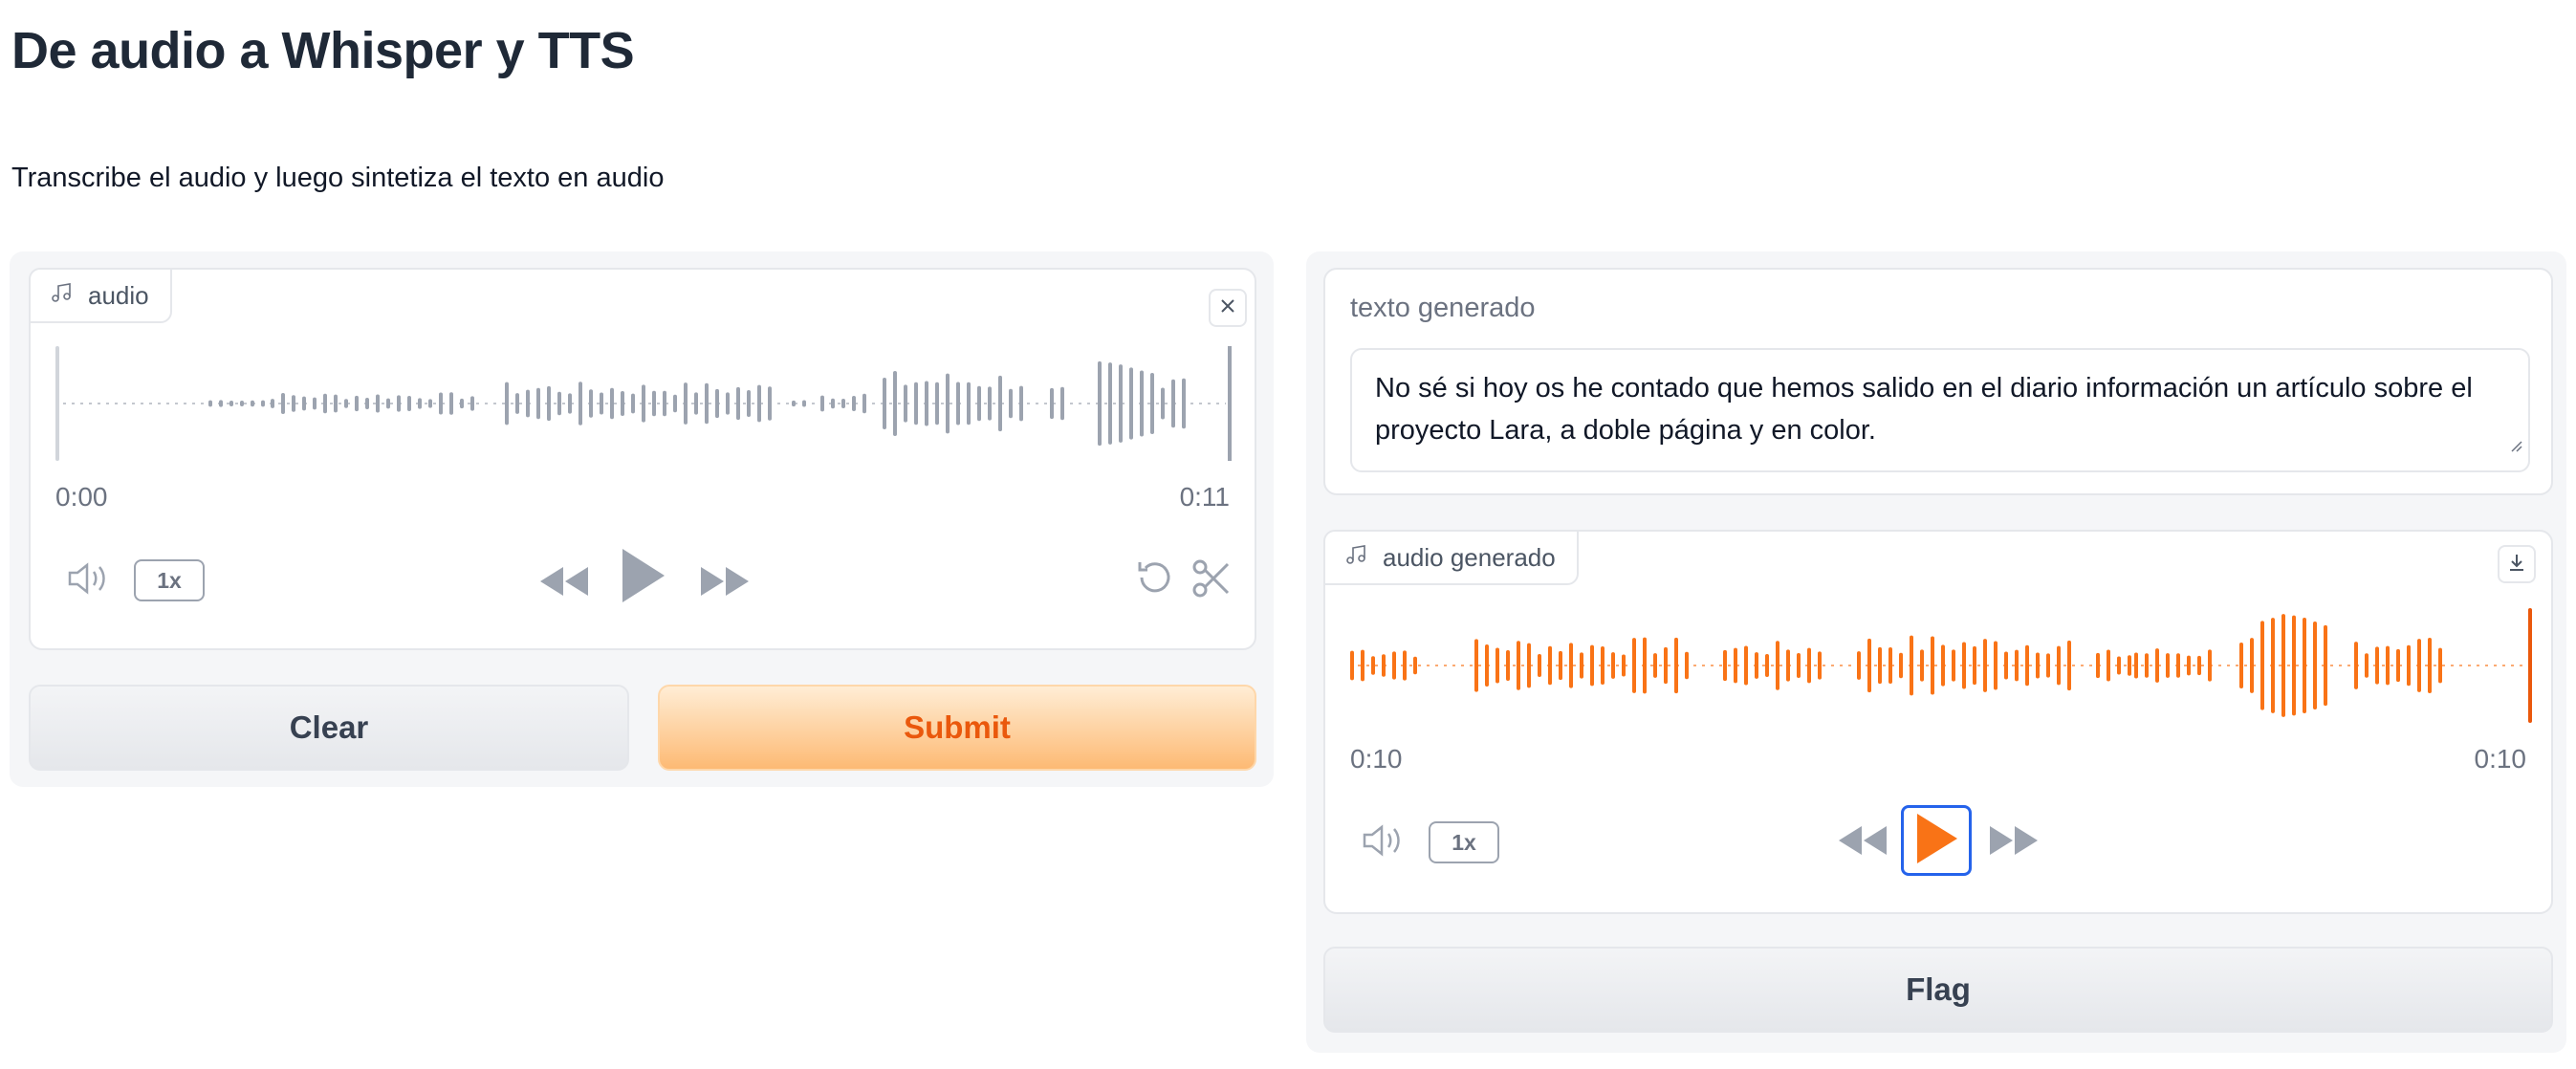 The width and height of the screenshot is (2576, 1069). I want to click on input-time-start: 0:00, so click(81, 497).